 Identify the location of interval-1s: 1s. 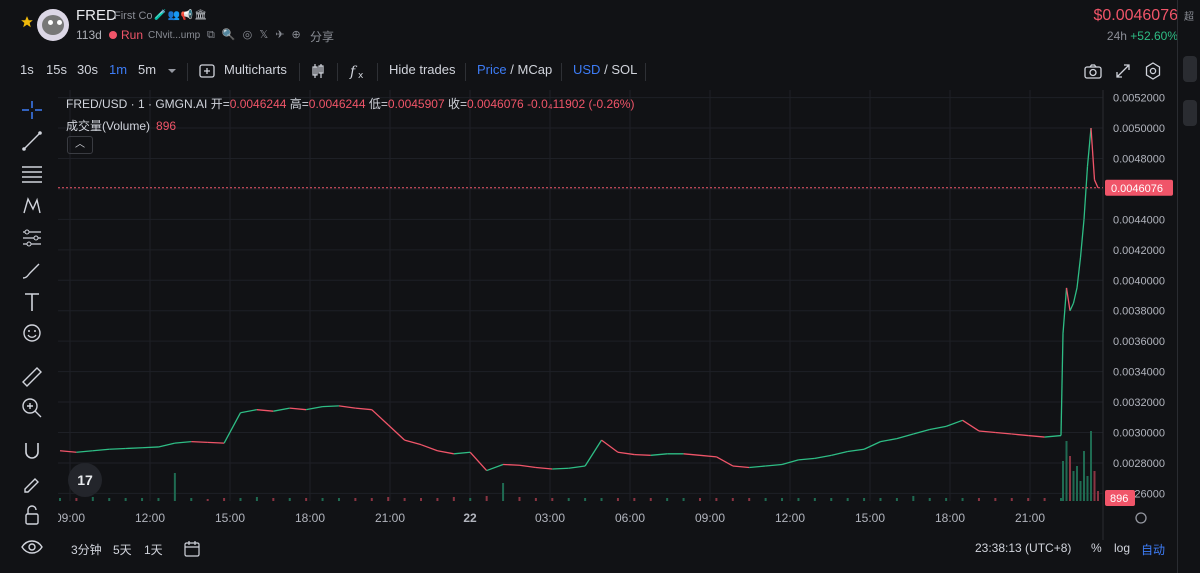
(27, 69).